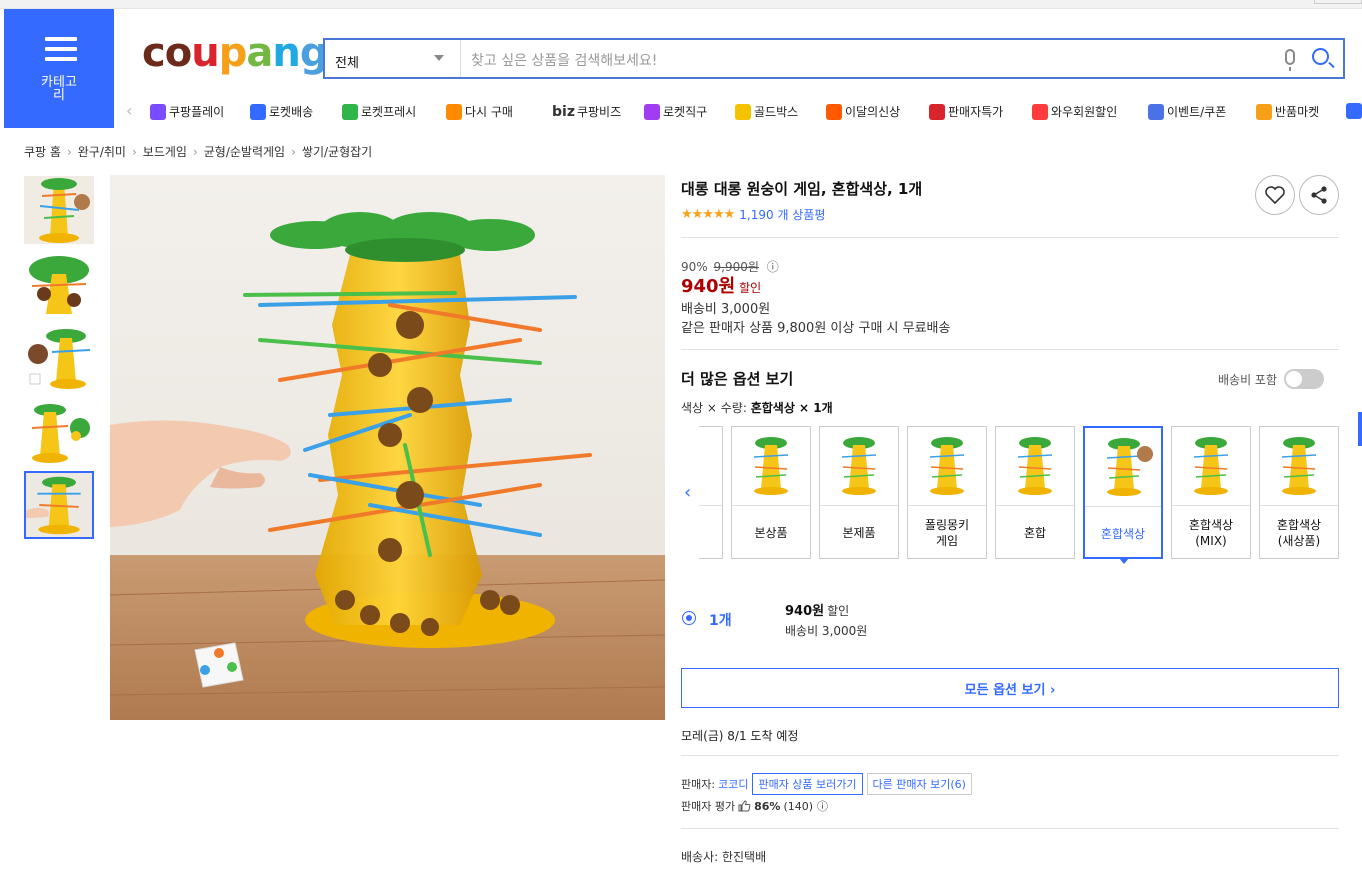 Image resolution: width=1362 pixels, height=871 pixels. What do you see at coordinates (1197, 112) in the screenshot?
I see `nav-item-label: 이벤트/쿠폰` at bounding box center [1197, 112].